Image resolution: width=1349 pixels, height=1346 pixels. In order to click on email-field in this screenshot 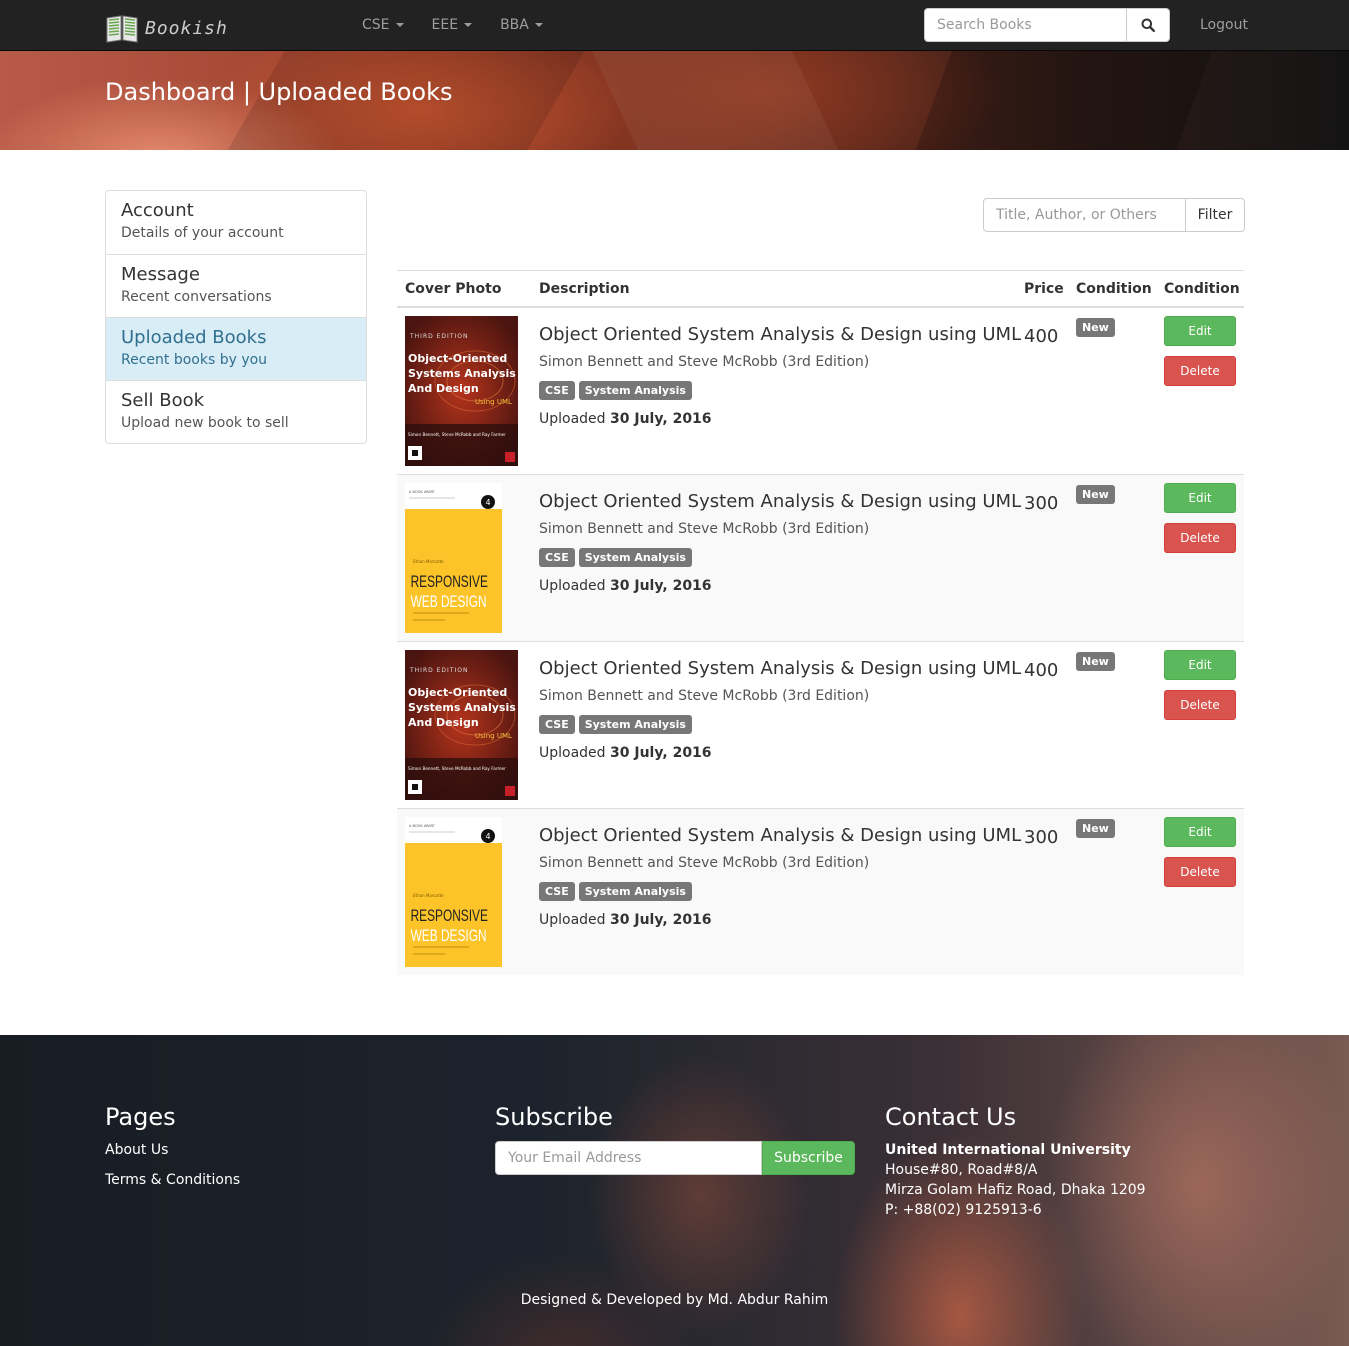, I will do `click(628, 1158)`.